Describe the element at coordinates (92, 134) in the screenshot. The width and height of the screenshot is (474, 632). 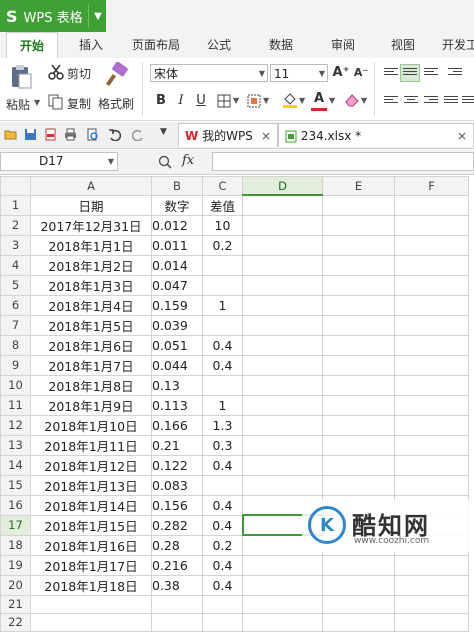
I see `print-preview-icon` at that location.